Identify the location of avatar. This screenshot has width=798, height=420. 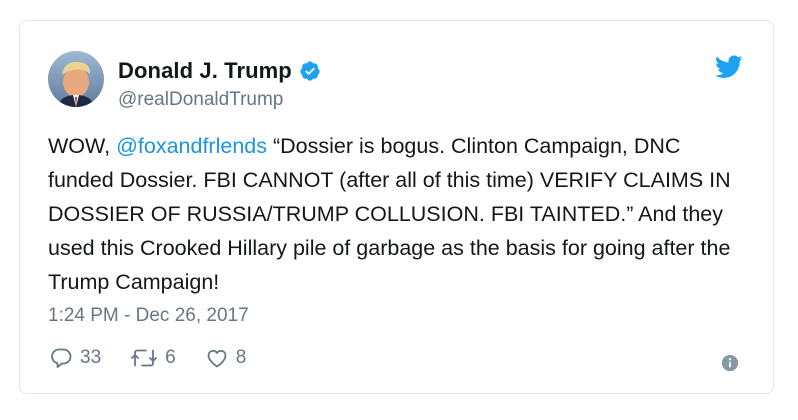
(76, 79).